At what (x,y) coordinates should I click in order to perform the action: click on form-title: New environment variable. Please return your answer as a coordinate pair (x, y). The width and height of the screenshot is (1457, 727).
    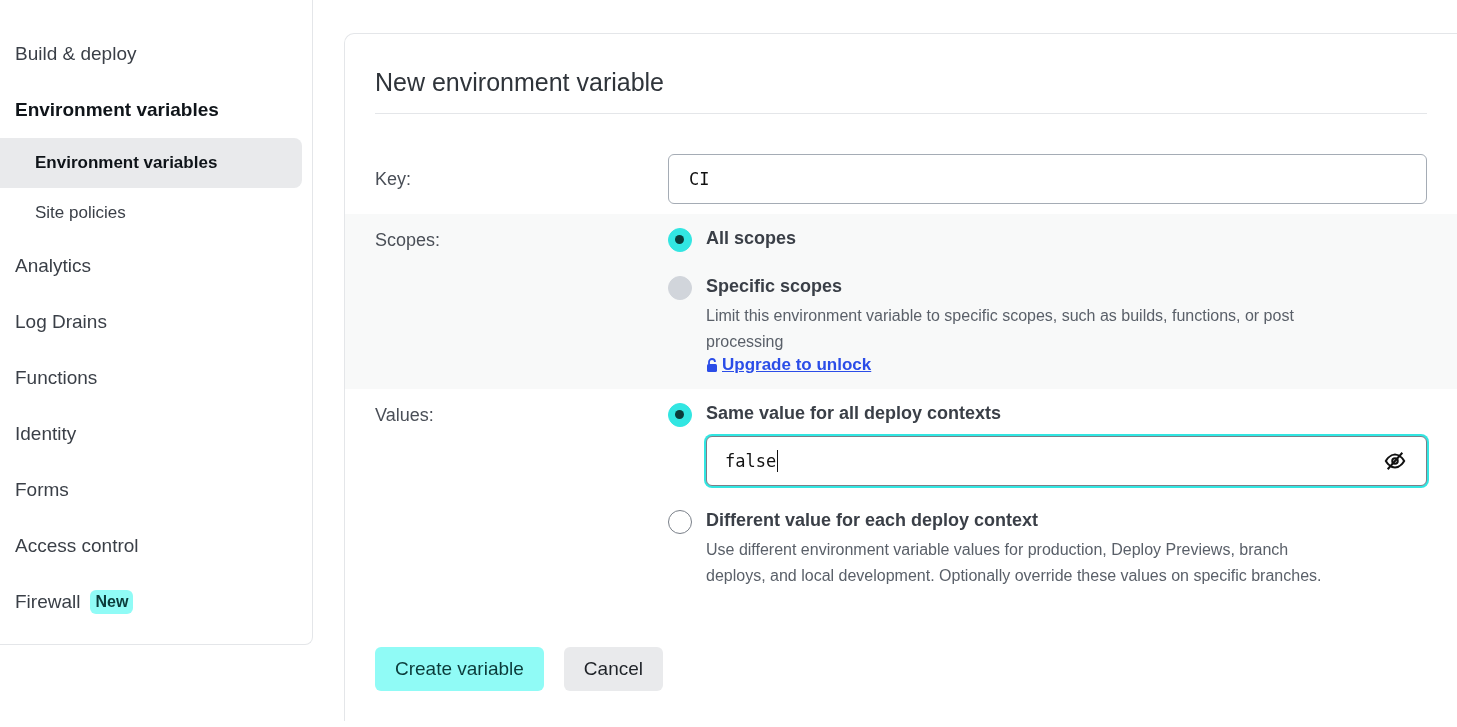
    Looking at the image, I should click on (901, 91).